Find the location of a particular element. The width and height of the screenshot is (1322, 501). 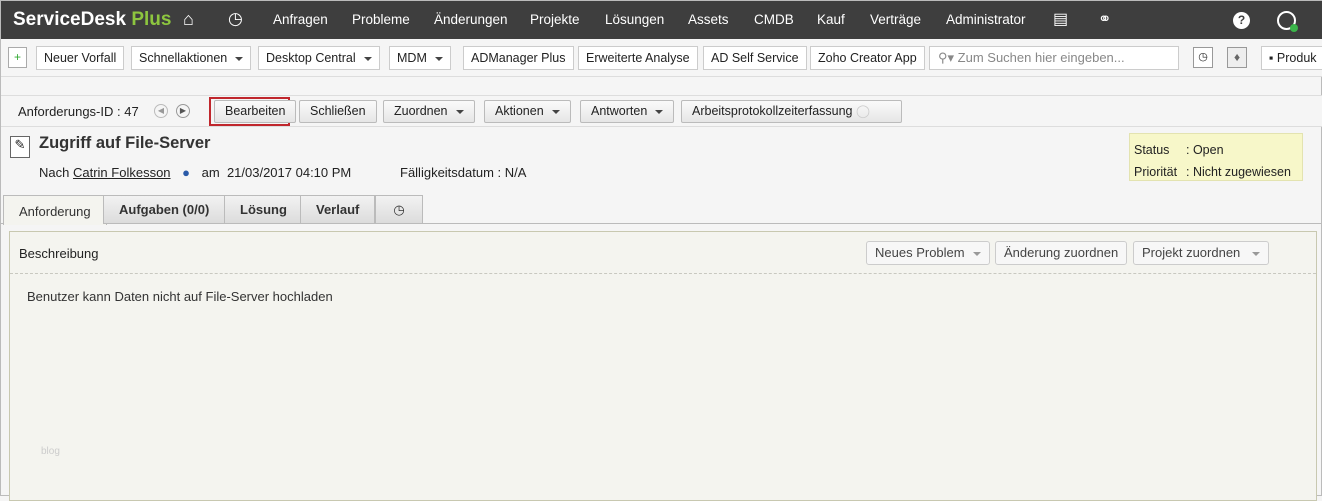

reply-button: Antworten is located at coordinates (627, 111).